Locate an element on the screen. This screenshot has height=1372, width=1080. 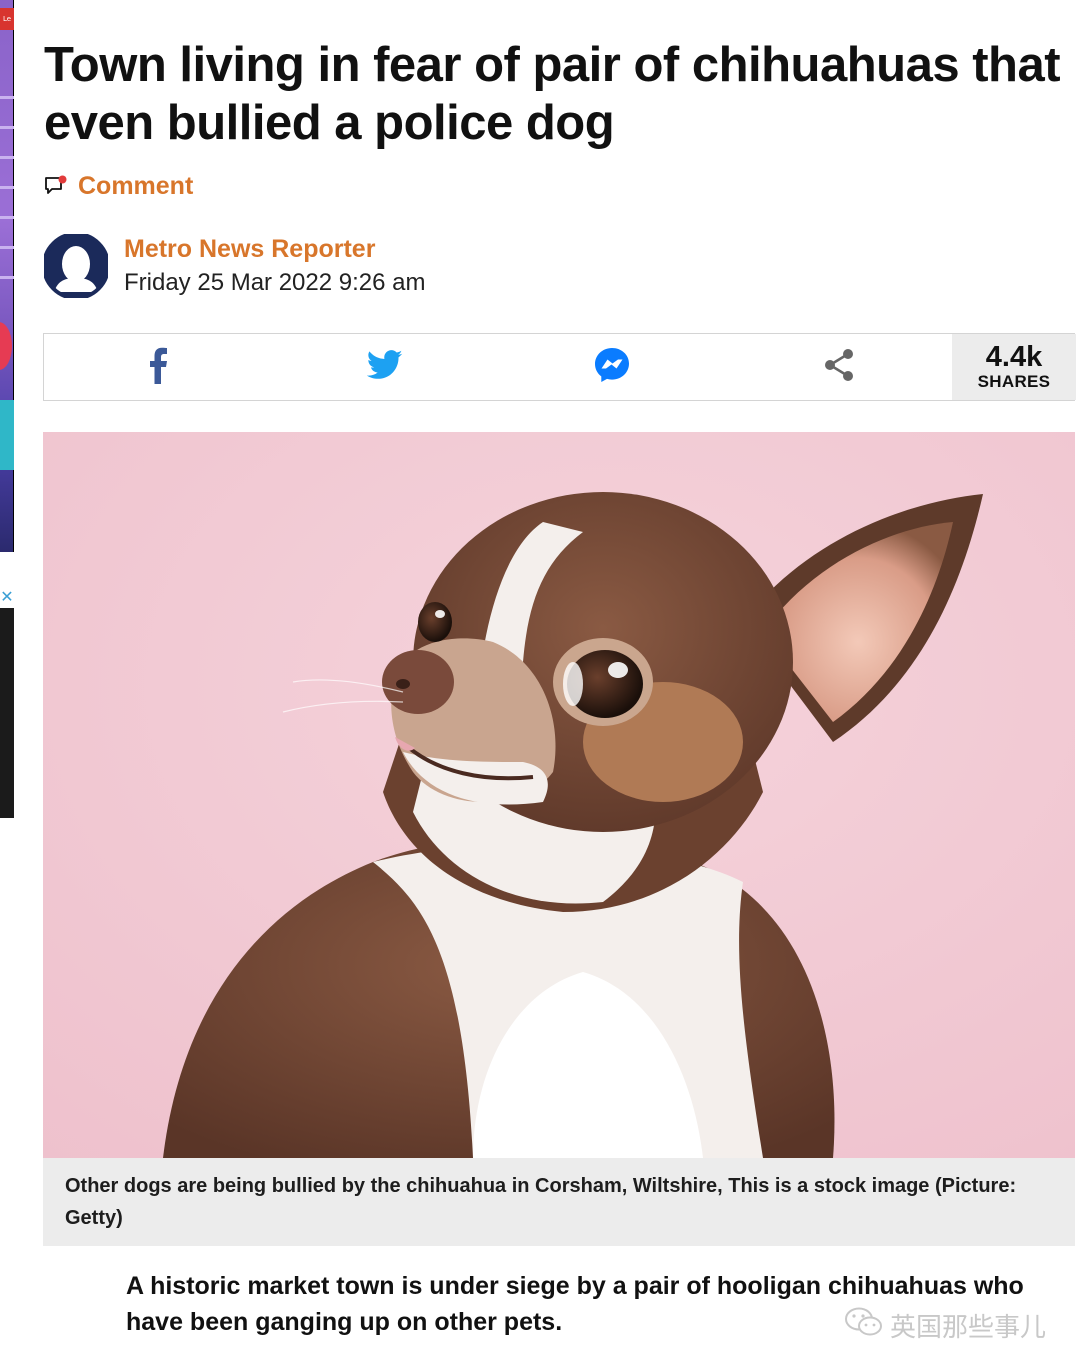
comment-icon is located at coordinates (56, 186).